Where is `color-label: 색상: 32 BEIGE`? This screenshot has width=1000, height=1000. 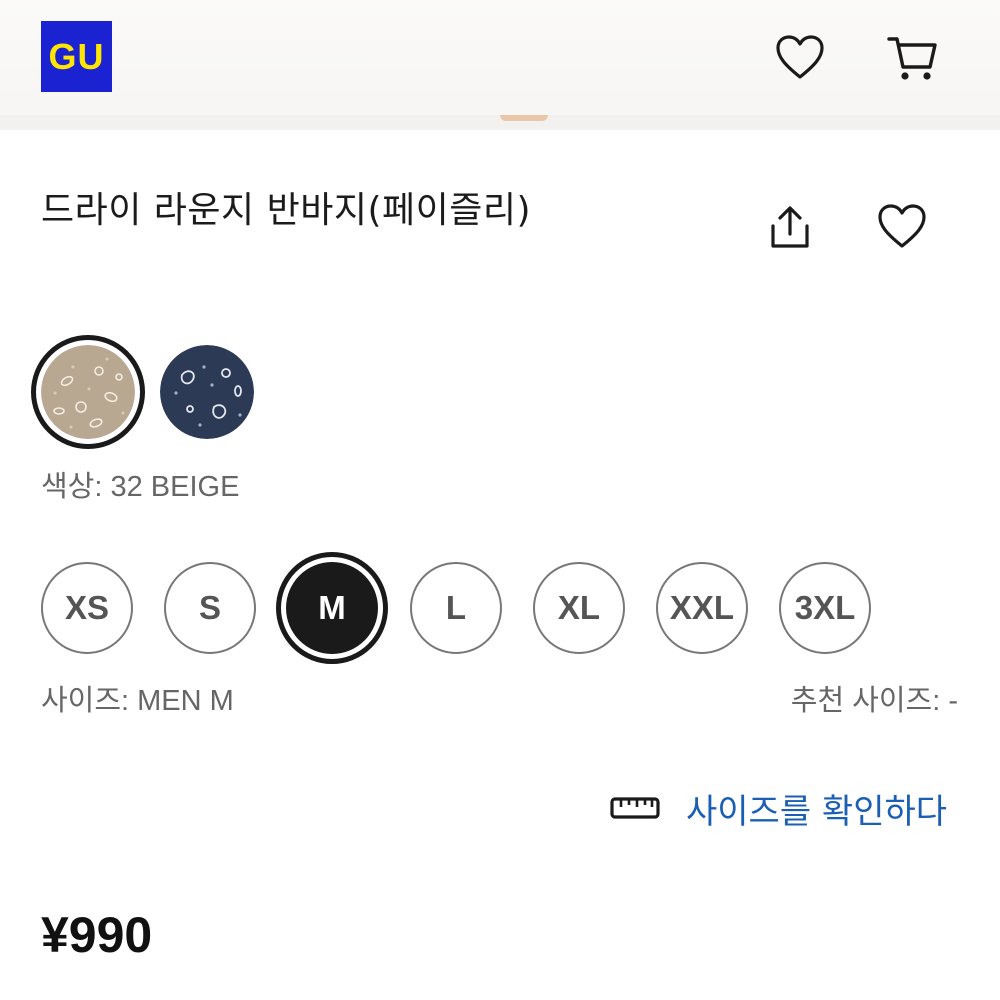
color-label: 색상: 32 BEIGE is located at coordinates (140, 487).